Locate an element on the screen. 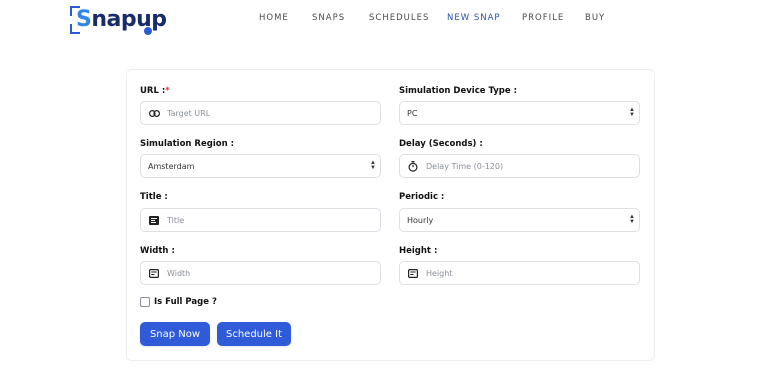  region-value: Amsterdam is located at coordinates (171, 166).